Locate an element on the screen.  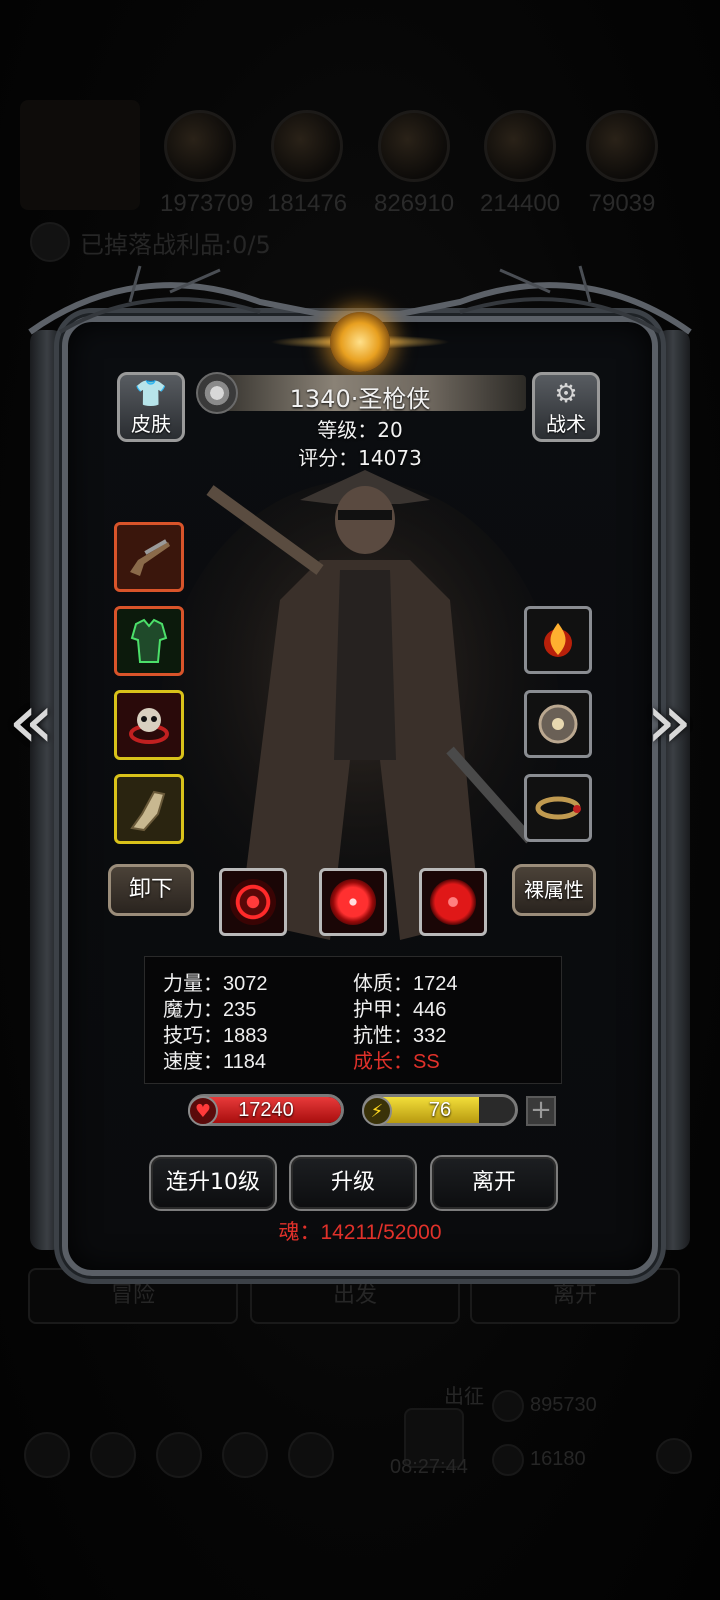
sun-emblem-icon is located at coordinates (360, 342).